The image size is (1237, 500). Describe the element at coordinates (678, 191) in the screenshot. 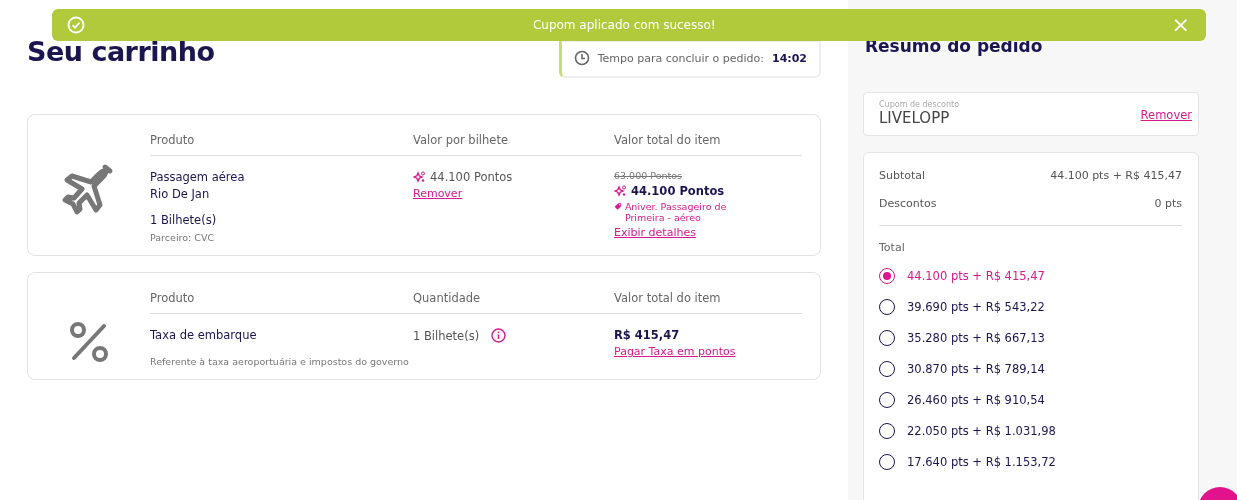

I see `total-points: 44.100 Pontos` at that location.